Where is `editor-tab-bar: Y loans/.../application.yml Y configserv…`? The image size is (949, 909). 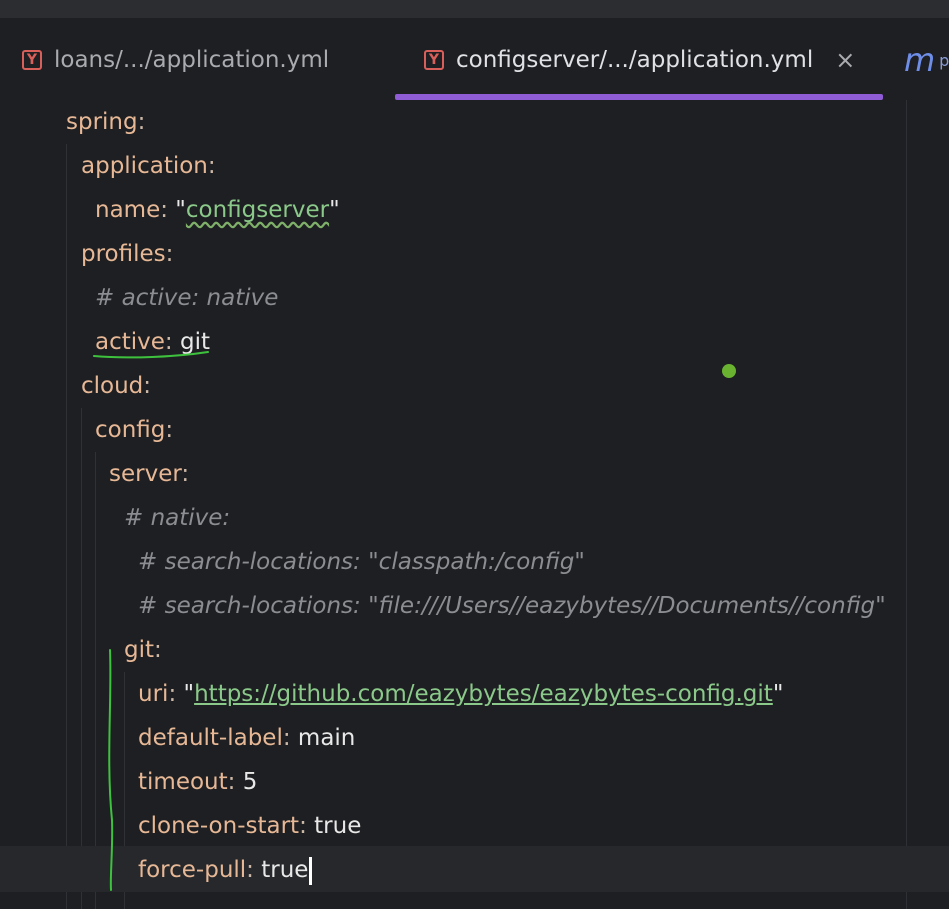
editor-tab-bar: Y loans/.../application.yml Y configserv… is located at coordinates (474, 59).